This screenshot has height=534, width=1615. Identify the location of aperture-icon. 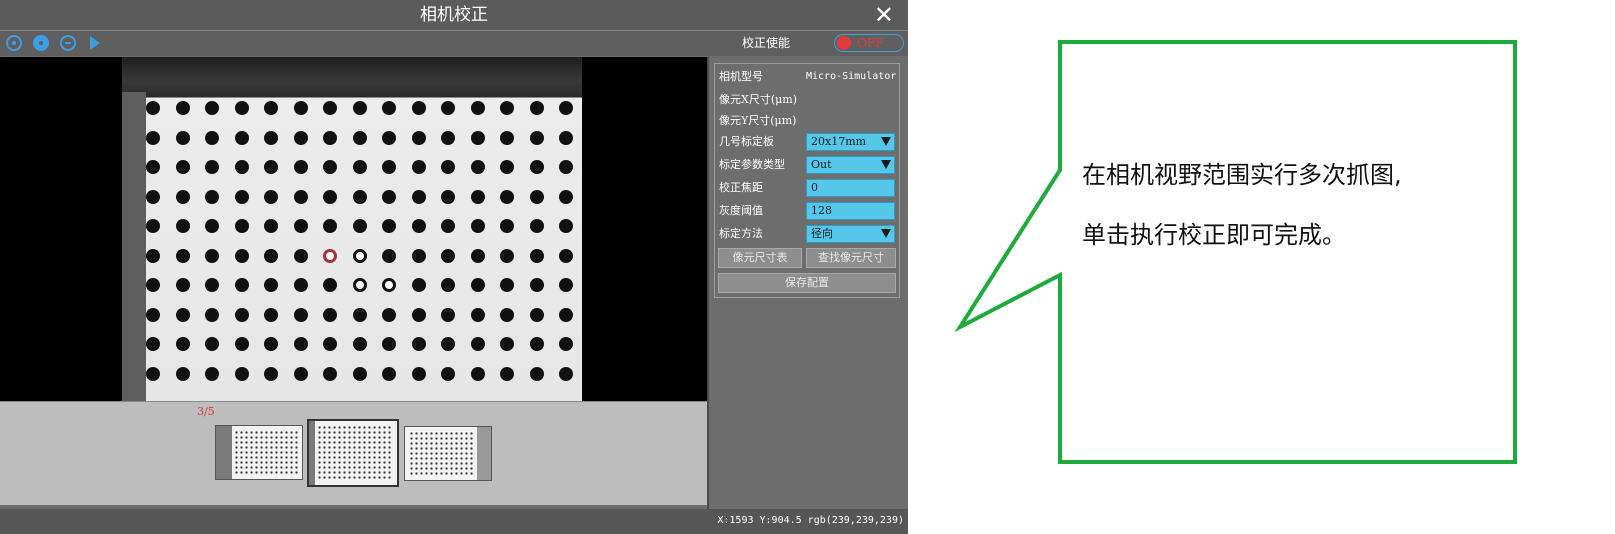
(41, 43).